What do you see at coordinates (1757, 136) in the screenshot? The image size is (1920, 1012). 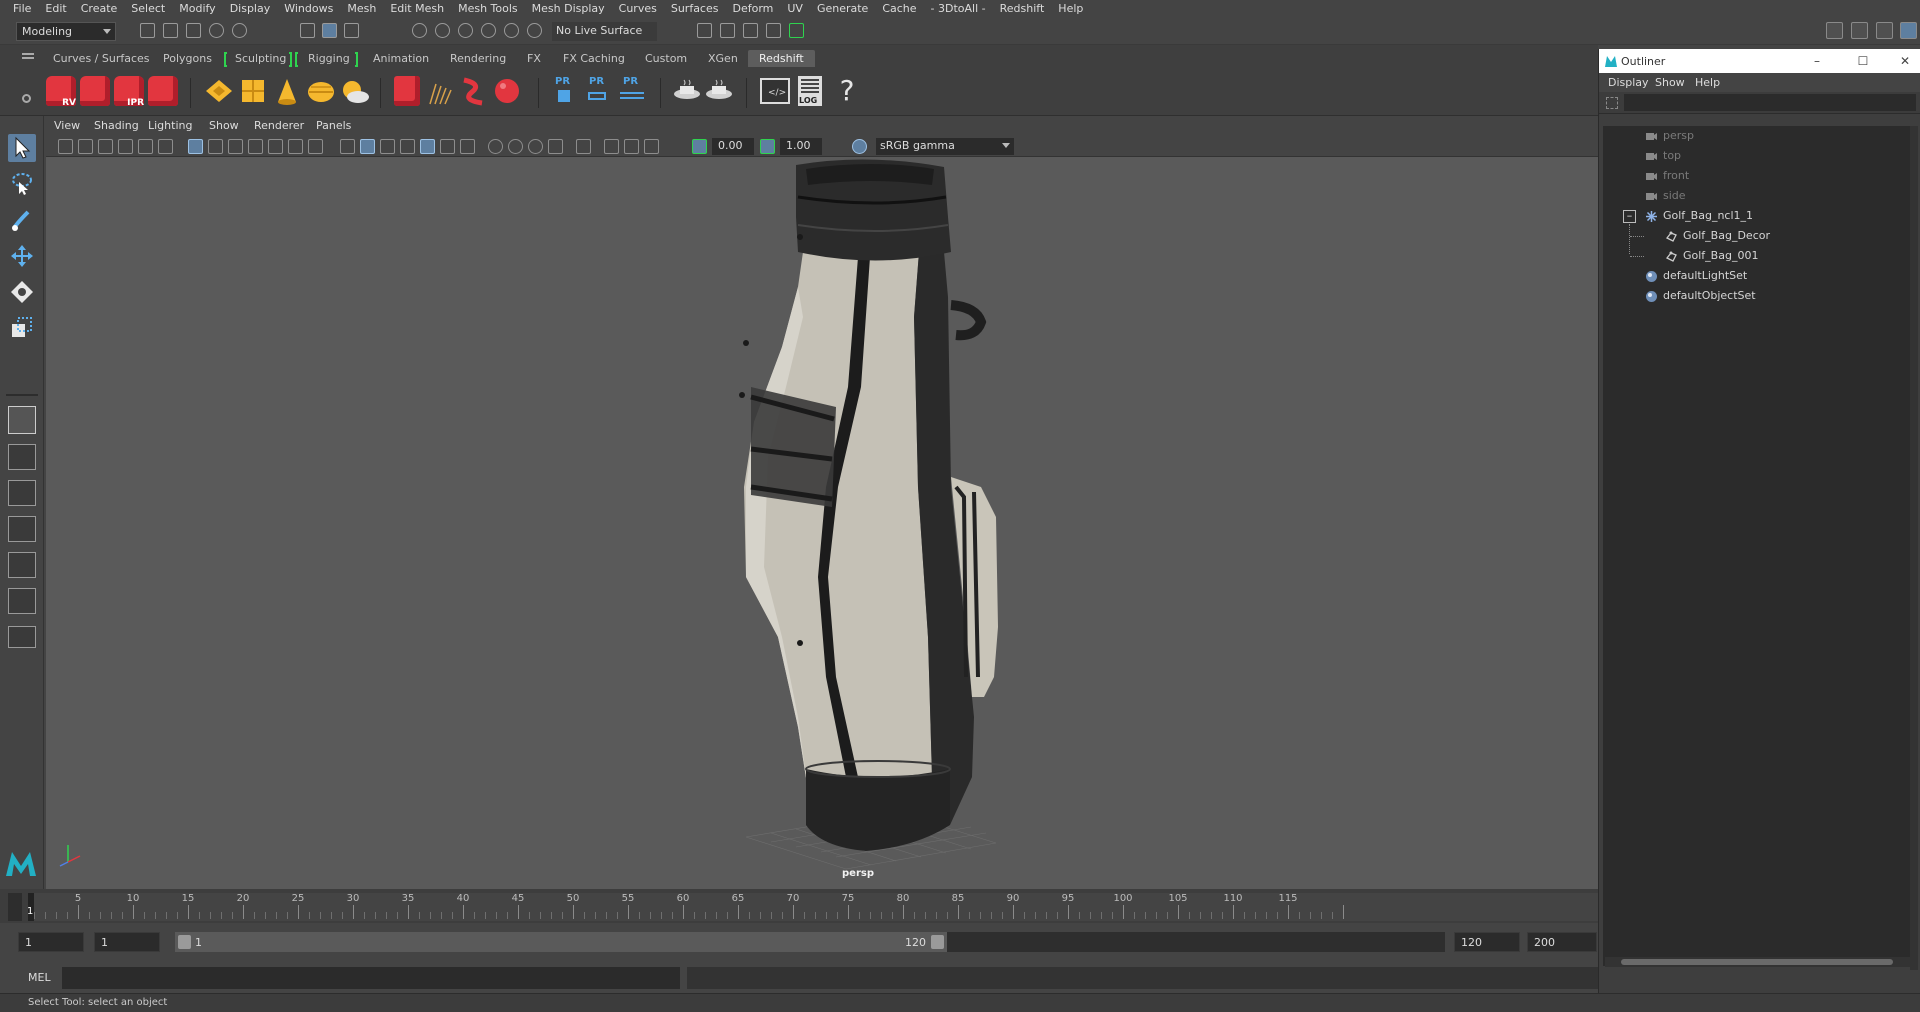 I see `outliner-item-persp: persp` at bounding box center [1757, 136].